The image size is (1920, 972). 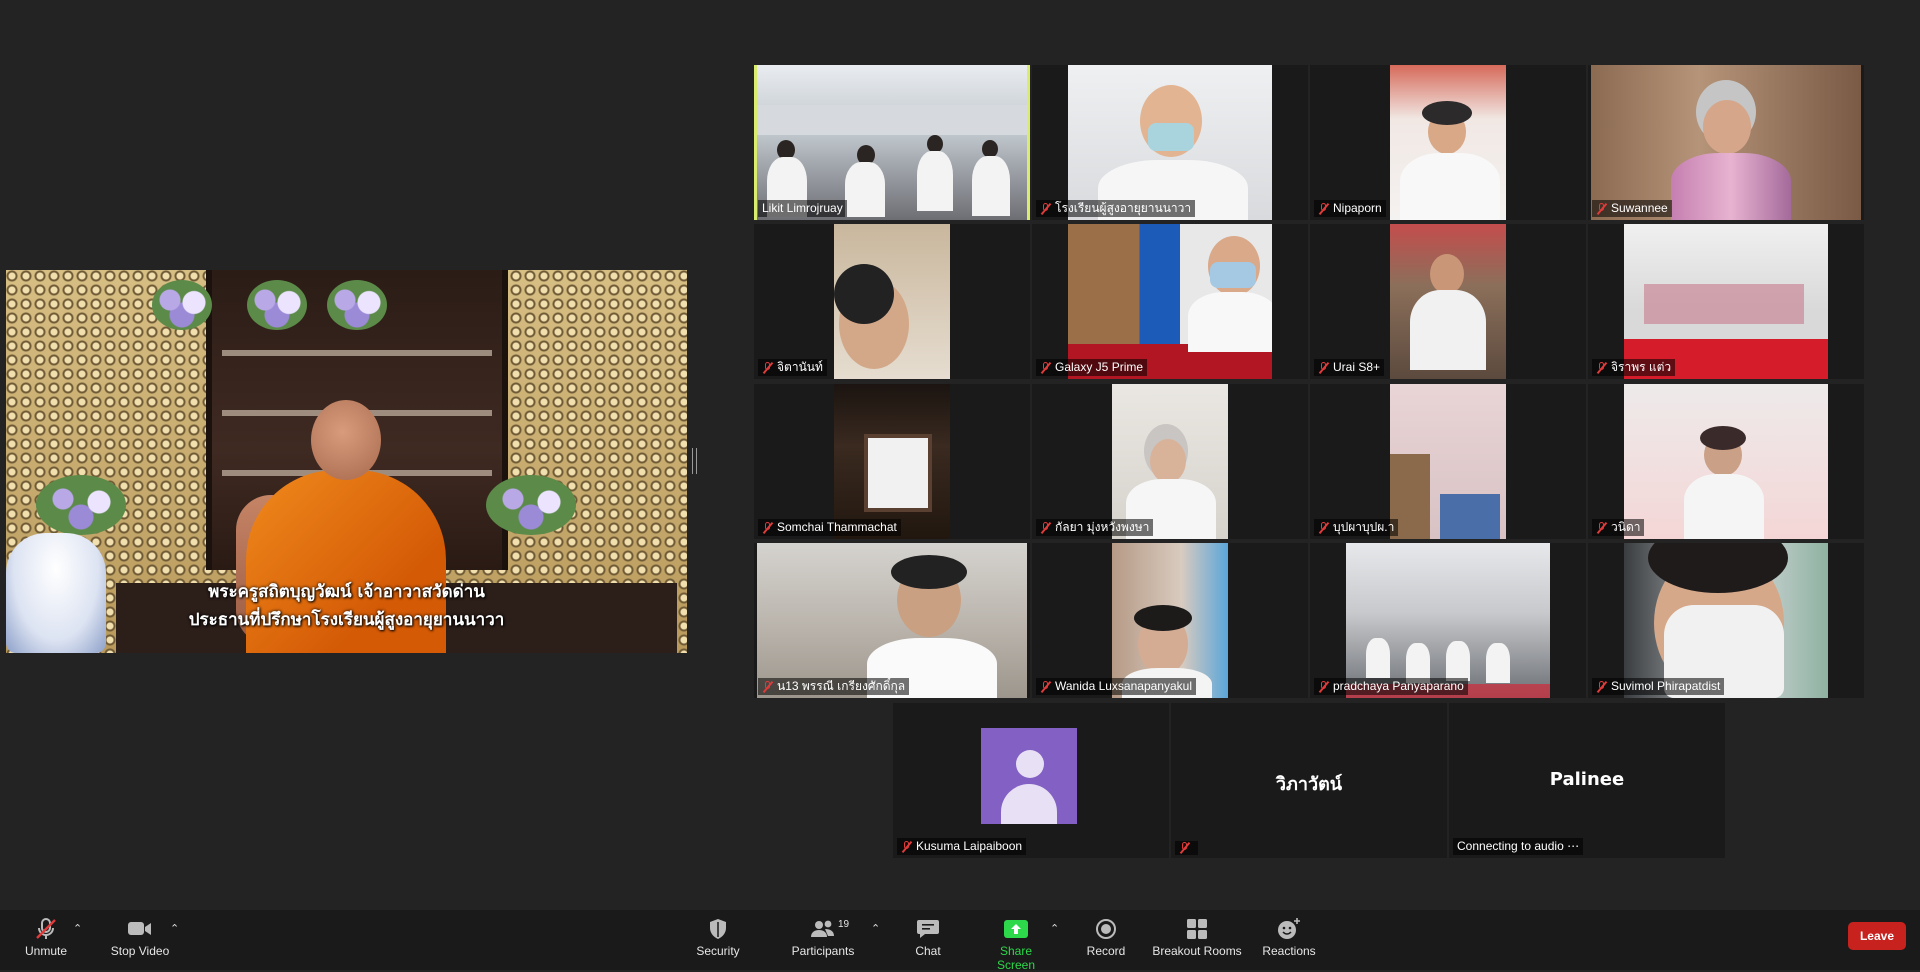 What do you see at coordinates (346, 620) in the screenshot?
I see `caption-line-2: ประธานที่ปรึกษาโรงเรียนผู้สูงอายุยานนาวา` at bounding box center [346, 620].